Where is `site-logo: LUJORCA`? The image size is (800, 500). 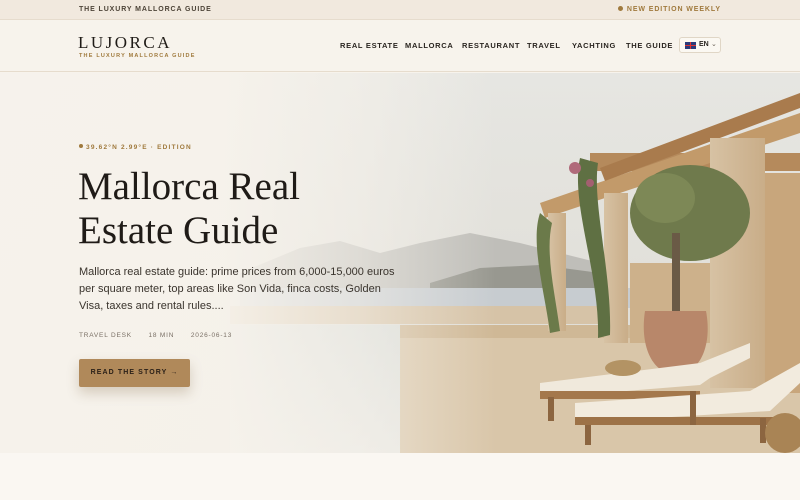
site-logo: LUJORCA is located at coordinates (125, 43).